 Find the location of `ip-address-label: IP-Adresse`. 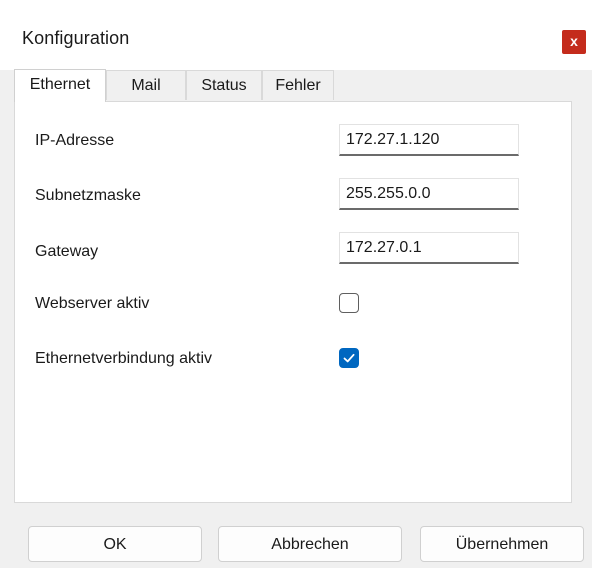

ip-address-label: IP-Adresse is located at coordinates (75, 140).